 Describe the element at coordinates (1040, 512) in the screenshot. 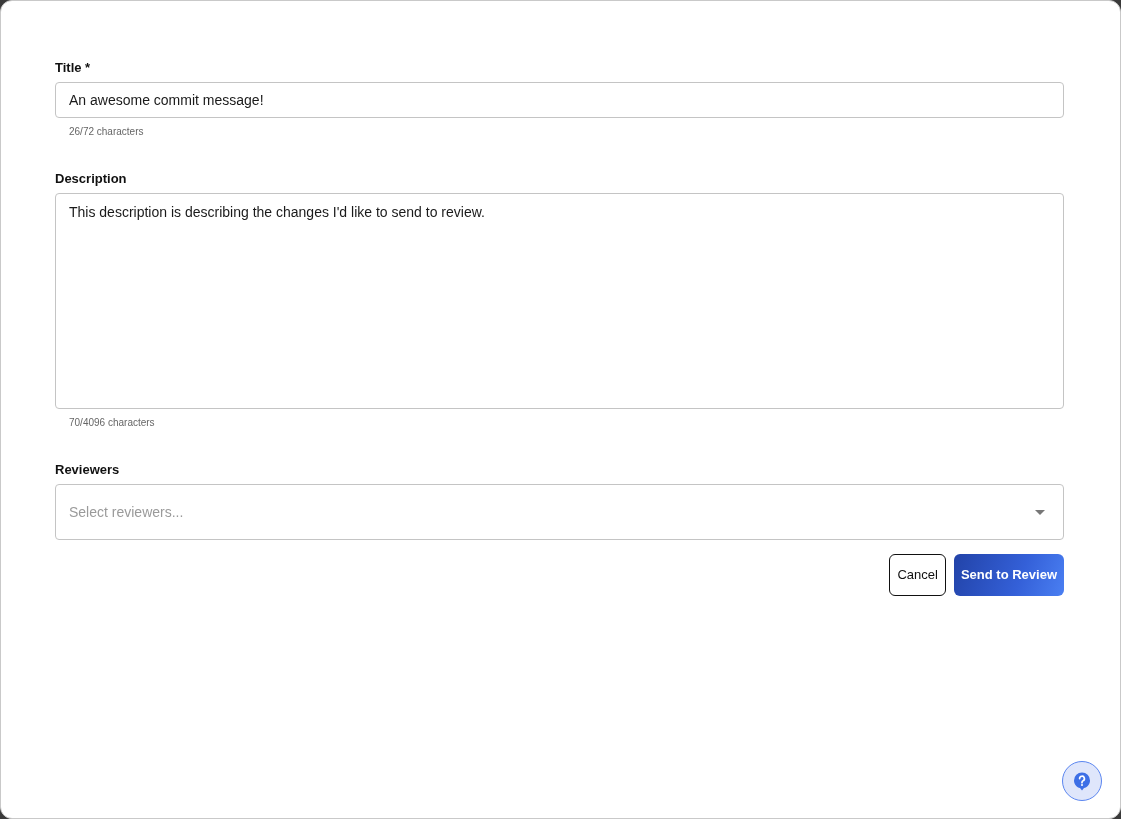

I see `caret-icon` at that location.